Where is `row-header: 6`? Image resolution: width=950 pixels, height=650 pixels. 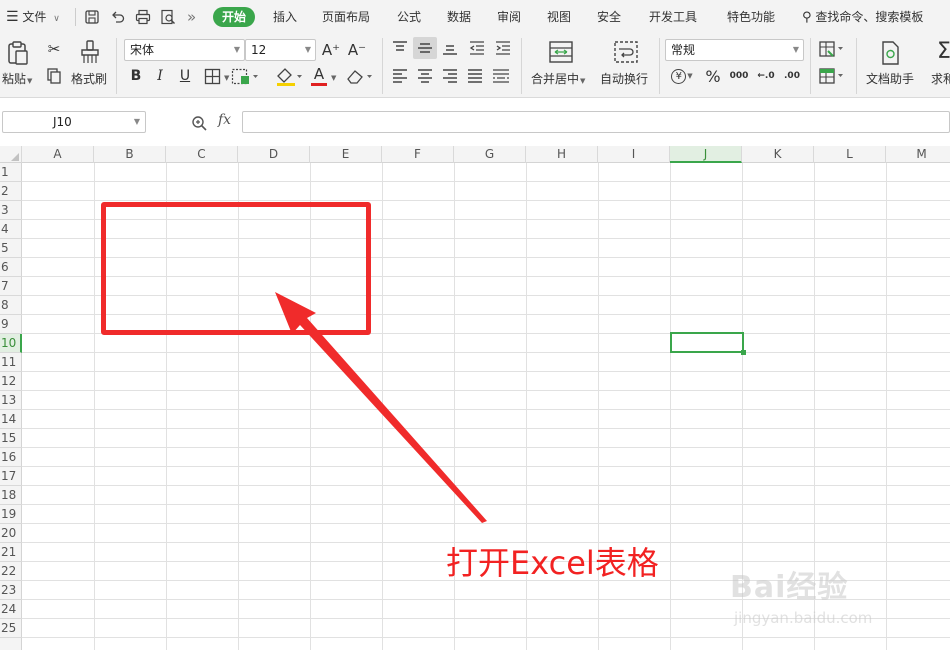 row-header: 6 is located at coordinates (11, 267).